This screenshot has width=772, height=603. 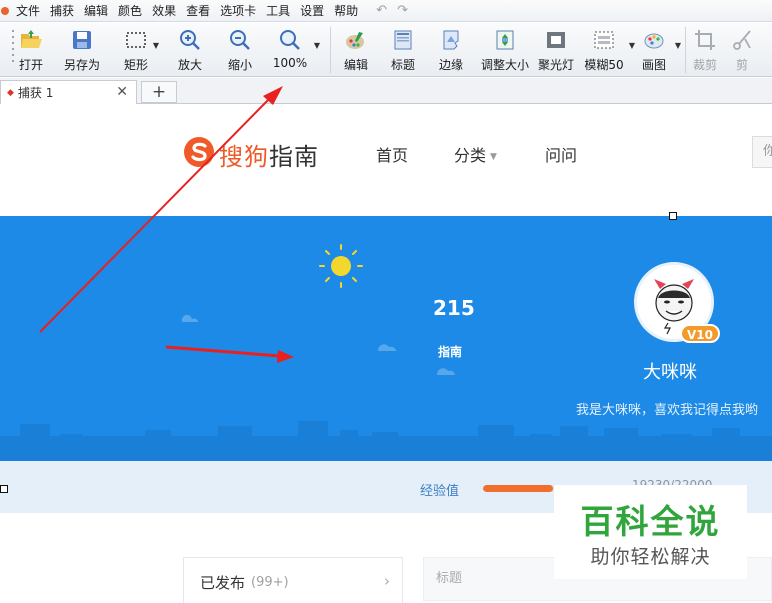 I want to click on app-icon, so click(x=5, y=10).